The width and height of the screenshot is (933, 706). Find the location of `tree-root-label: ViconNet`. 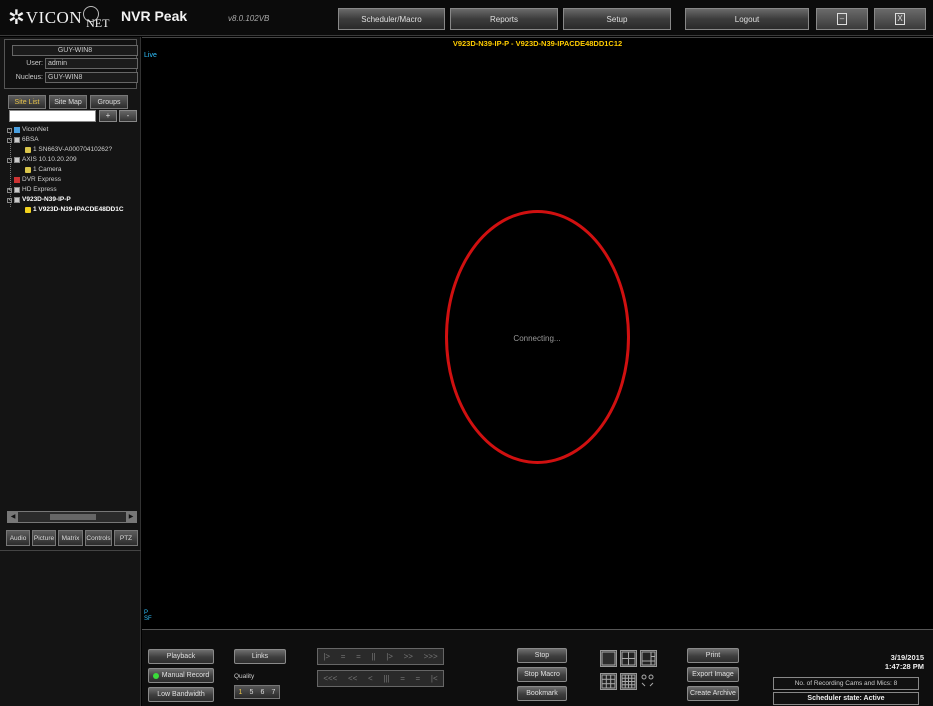

tree-root-label: ViconNet is located at coordinates (35, 129).